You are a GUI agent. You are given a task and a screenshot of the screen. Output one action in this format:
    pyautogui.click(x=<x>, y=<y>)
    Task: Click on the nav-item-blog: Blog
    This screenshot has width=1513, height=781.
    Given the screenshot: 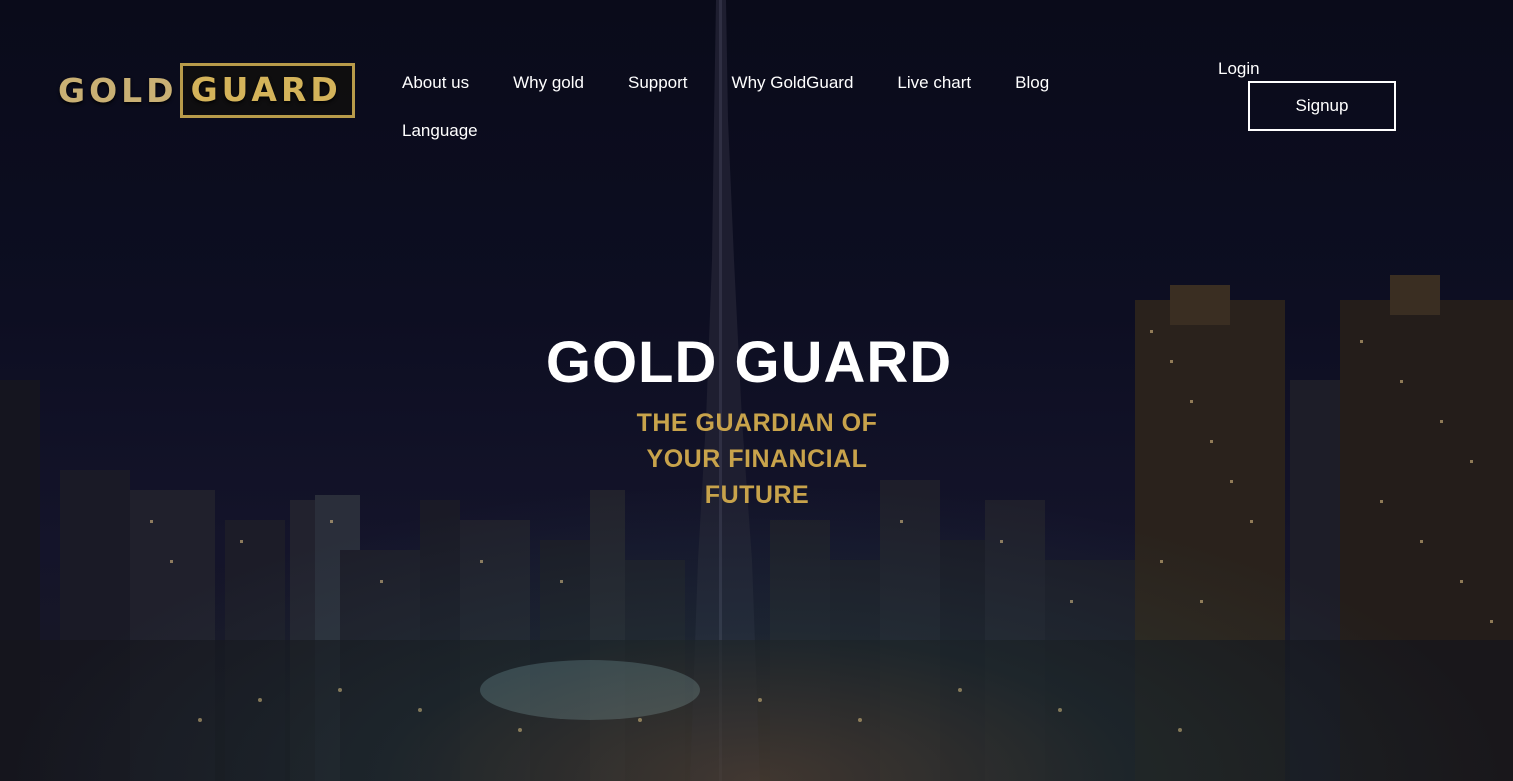 What is the action you would take?
    pyautogui.click(x=1032, y=83)
    